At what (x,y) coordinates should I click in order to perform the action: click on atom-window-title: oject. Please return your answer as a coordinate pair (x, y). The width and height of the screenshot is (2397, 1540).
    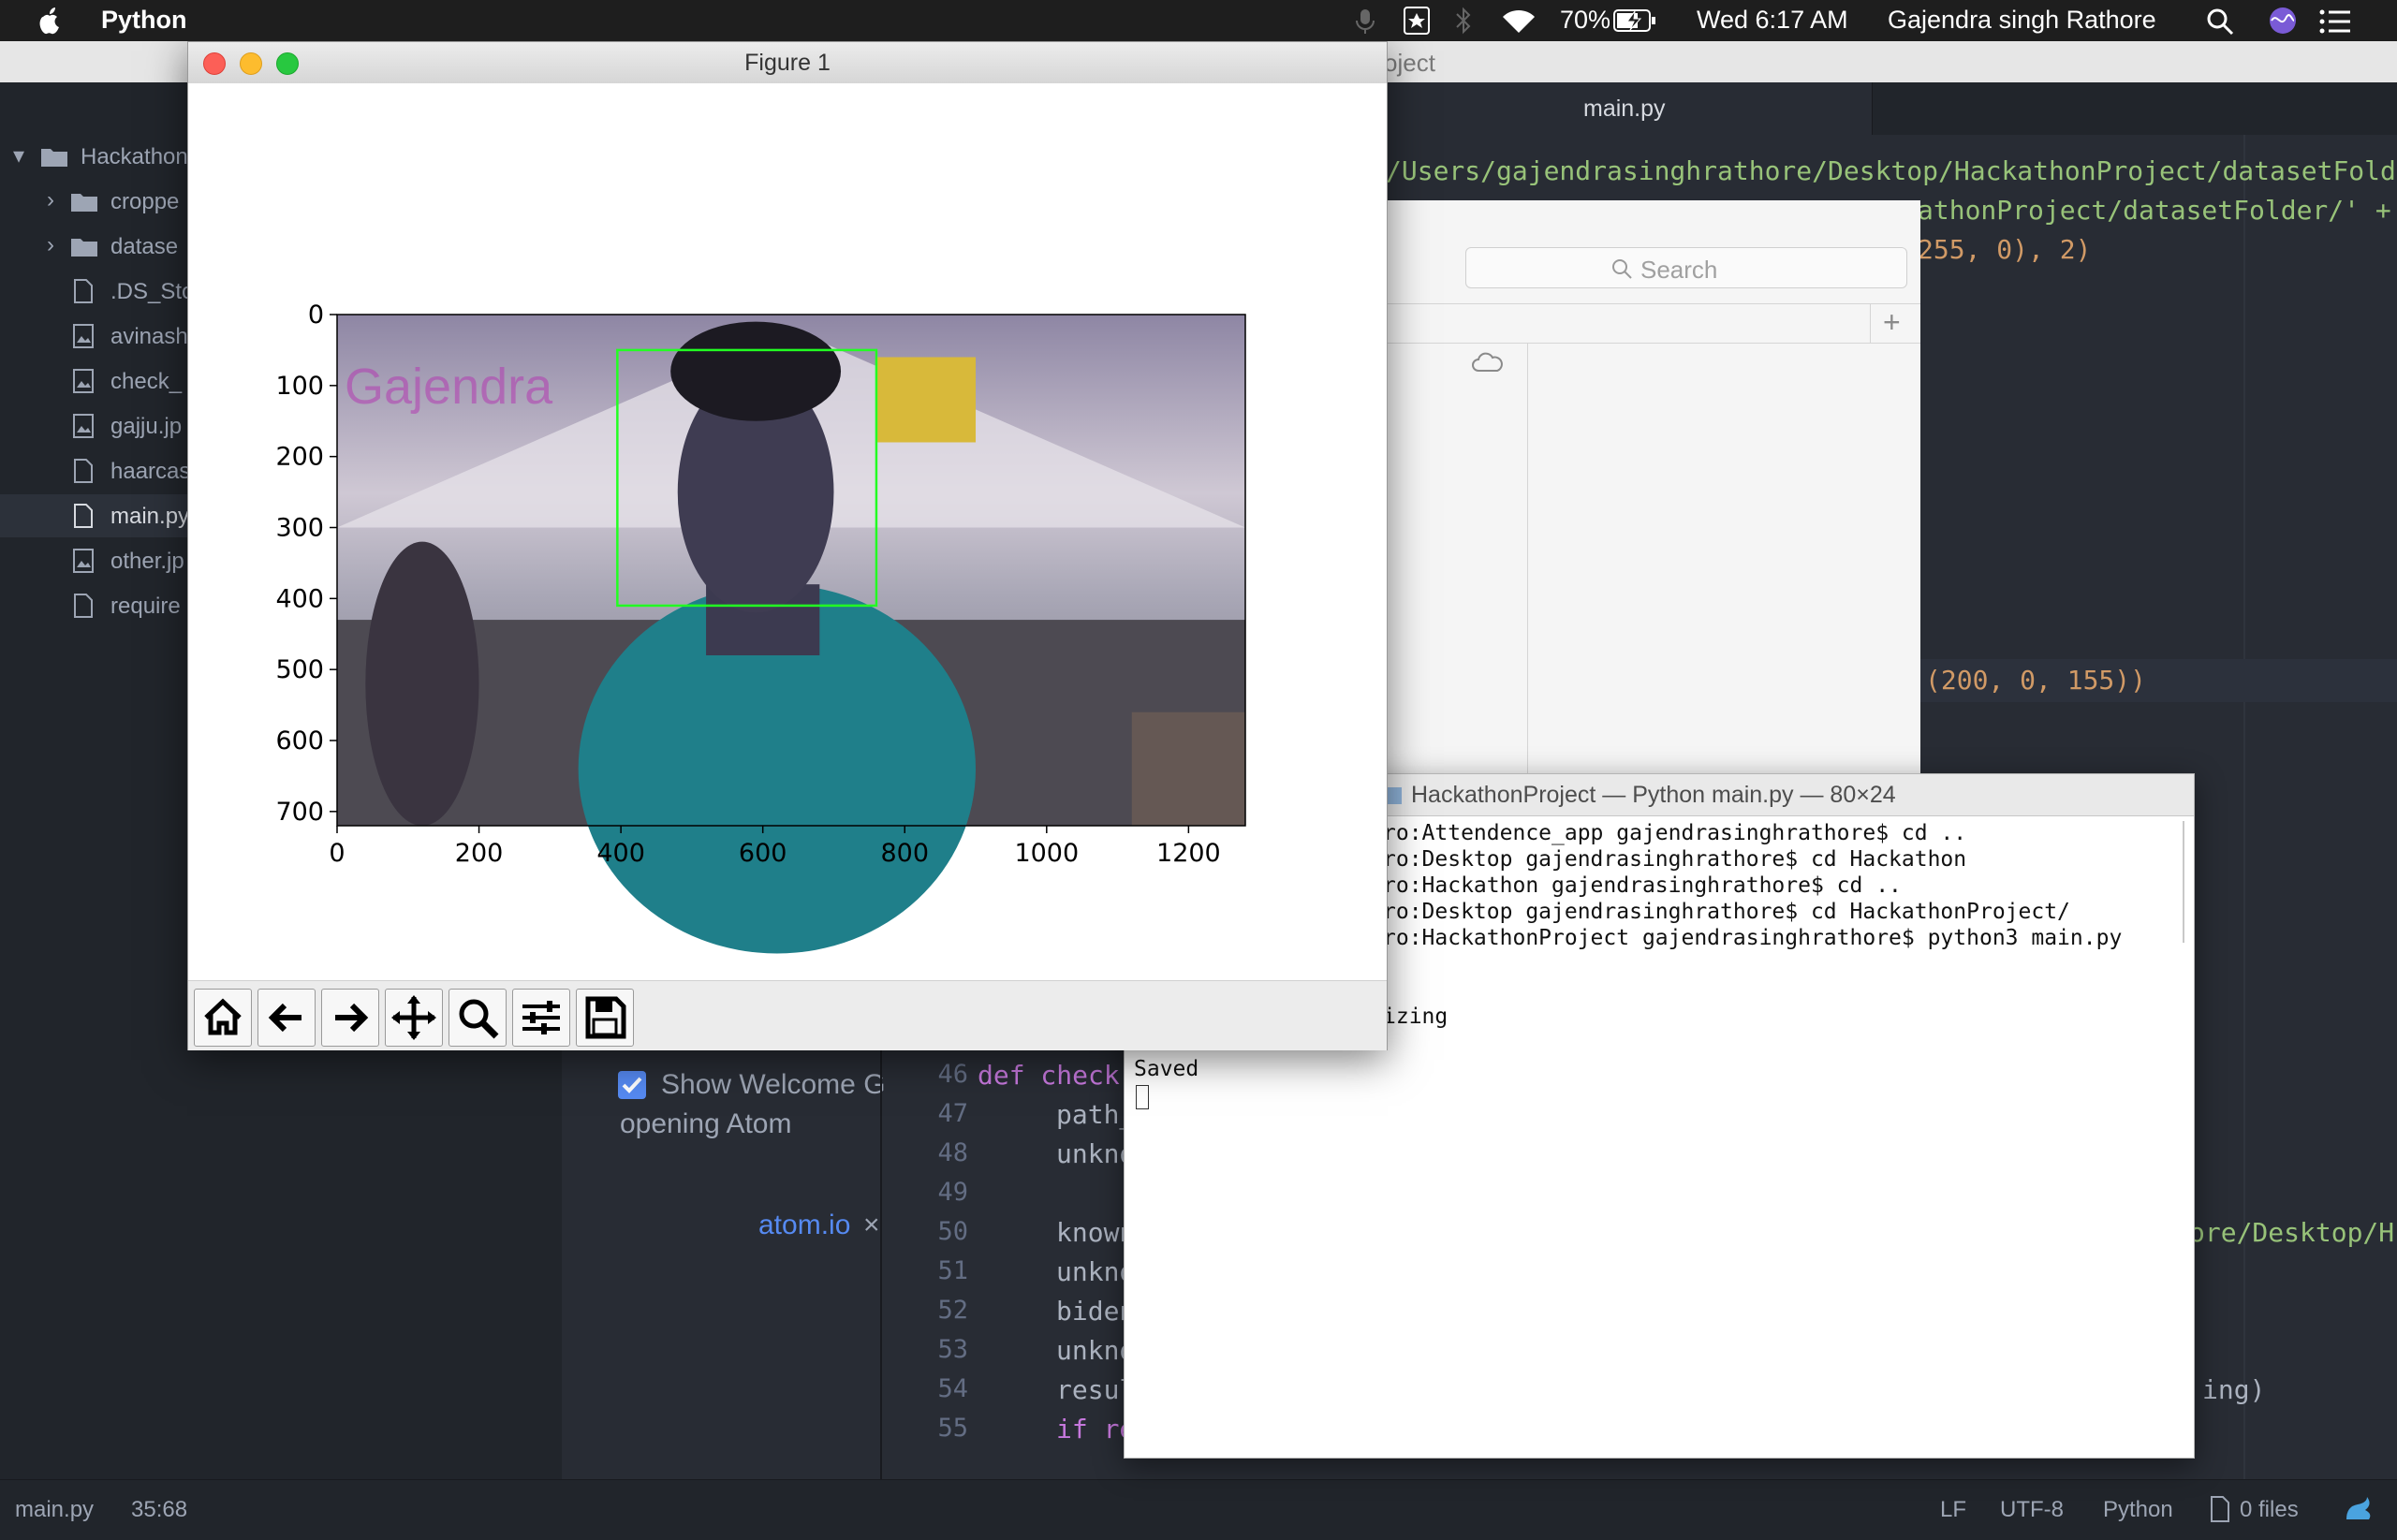
    Looking at the image, I should click on (1409, 63).